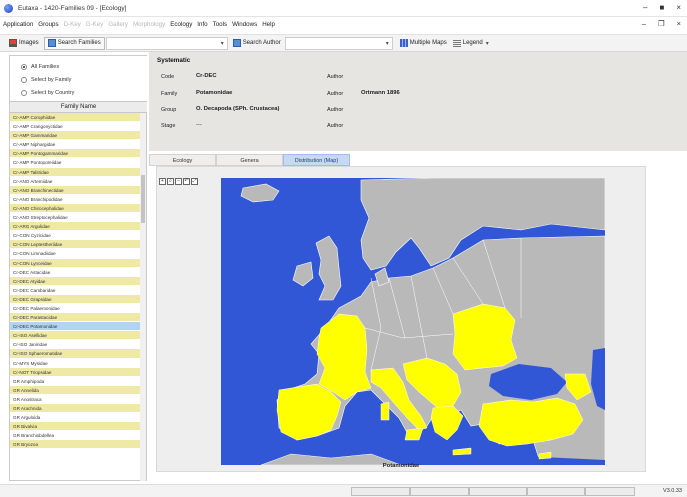 The height and width of the screenshot is (497, 687). What do you see at coordinates (75, 309) in the screenshot?
I see `list-item: Cr-DEC Palaemonidae` at bounding box center [75, 309].